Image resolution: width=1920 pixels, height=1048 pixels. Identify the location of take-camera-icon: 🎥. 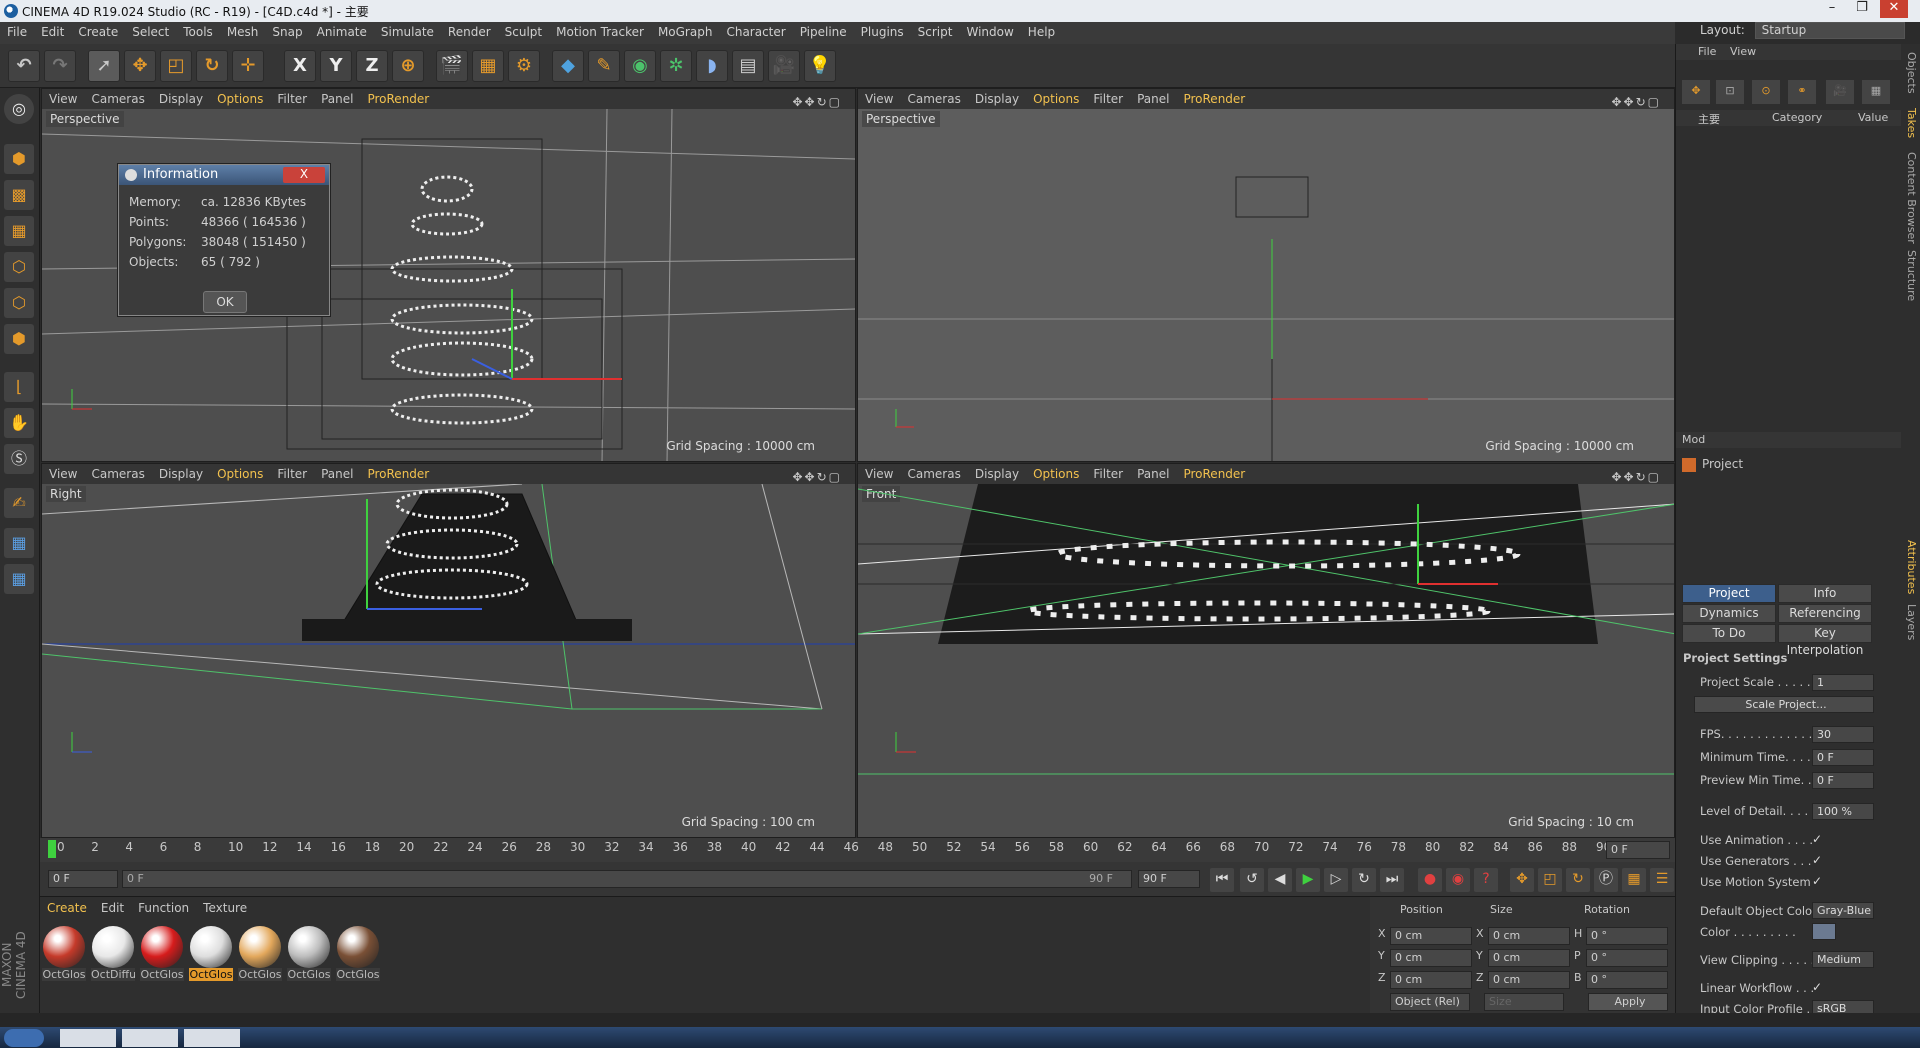
(1840, 92).